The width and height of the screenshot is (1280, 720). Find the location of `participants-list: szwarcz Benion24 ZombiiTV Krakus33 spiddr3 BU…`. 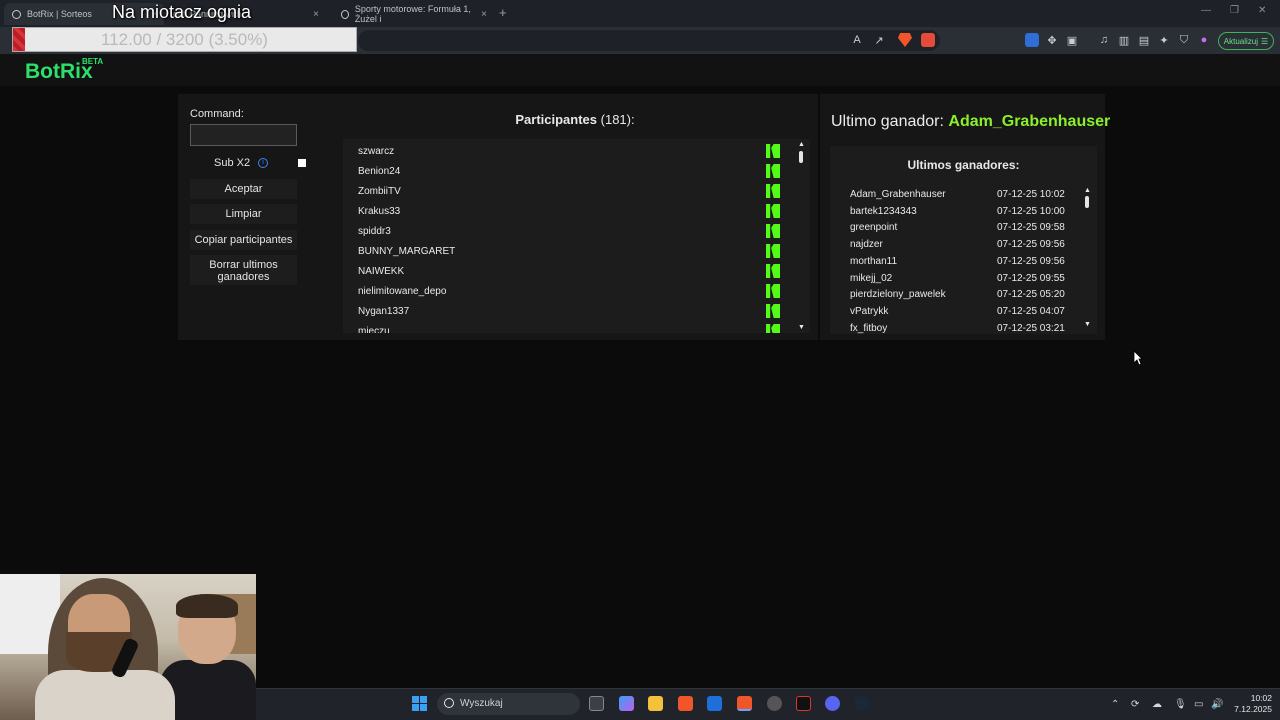

participants-list: szwarcz Benion24 ZombiiTV Krakus33 spiddr3 BU… is located at coordinates (576, 236).